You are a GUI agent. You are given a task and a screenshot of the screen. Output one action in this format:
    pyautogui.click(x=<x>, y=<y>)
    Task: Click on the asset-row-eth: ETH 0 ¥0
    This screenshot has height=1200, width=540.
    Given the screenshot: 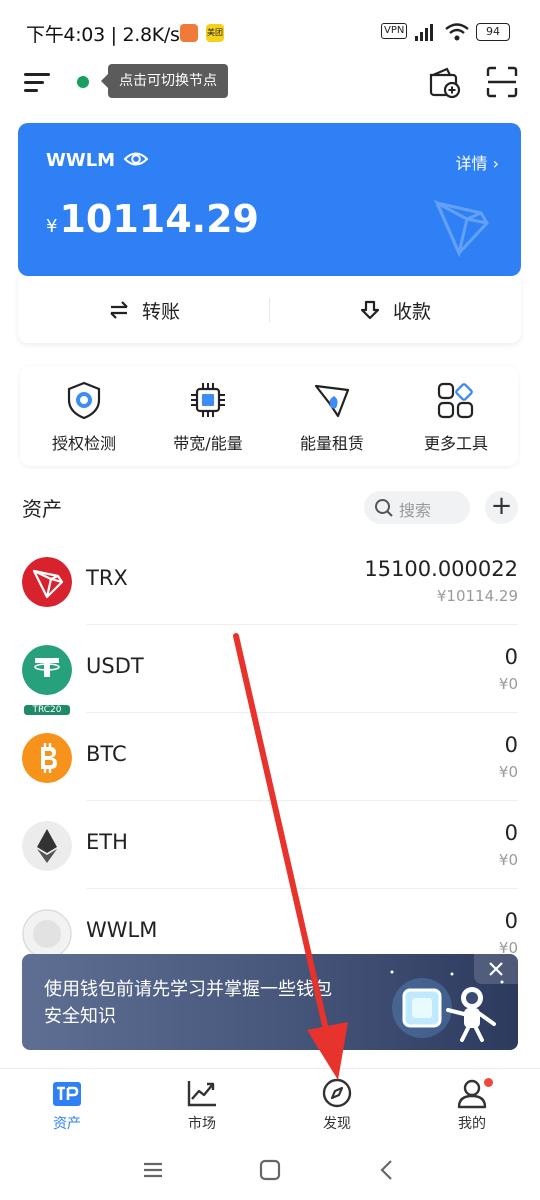 What is the action you would take?
    pyautogui.click(x=270, y=845)
    